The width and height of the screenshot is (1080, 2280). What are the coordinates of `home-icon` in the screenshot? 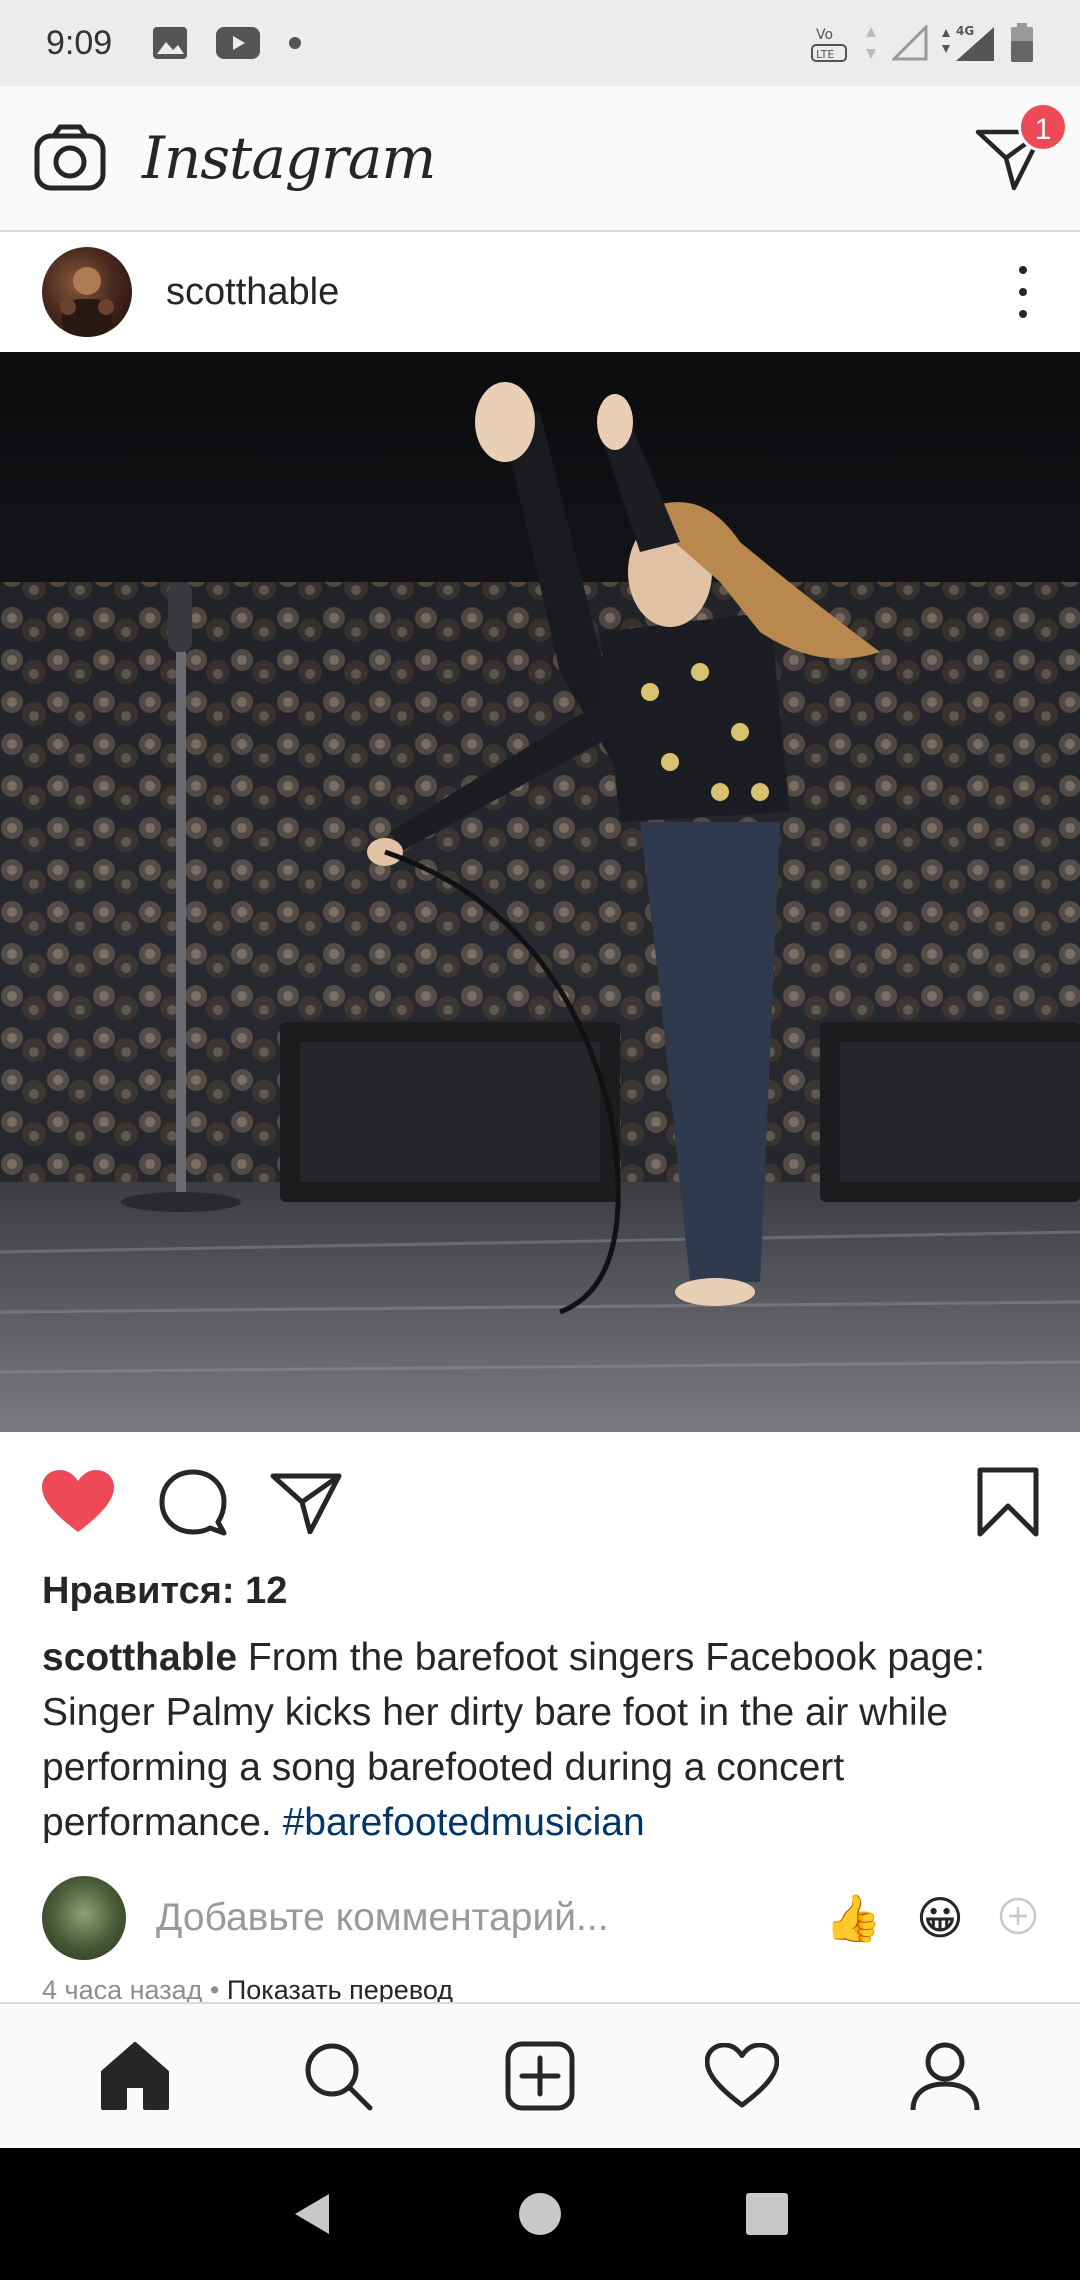 It's located at (135, 2076).